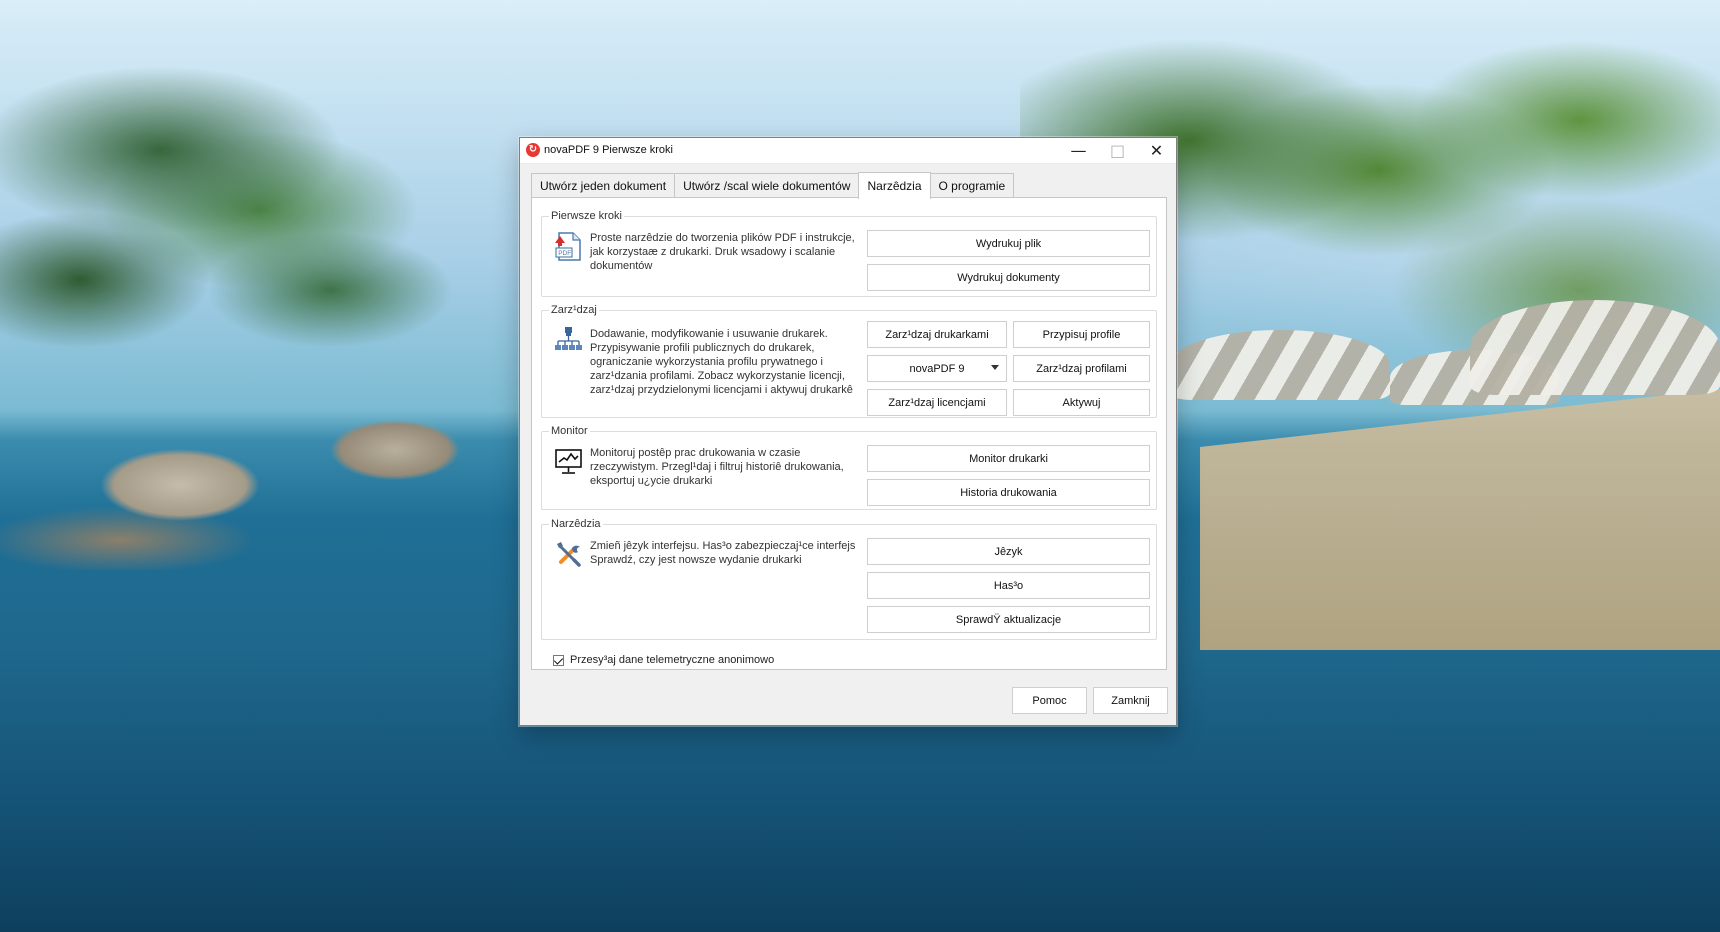  I want to click on monitor-title: Monitor, so click(569, 431).